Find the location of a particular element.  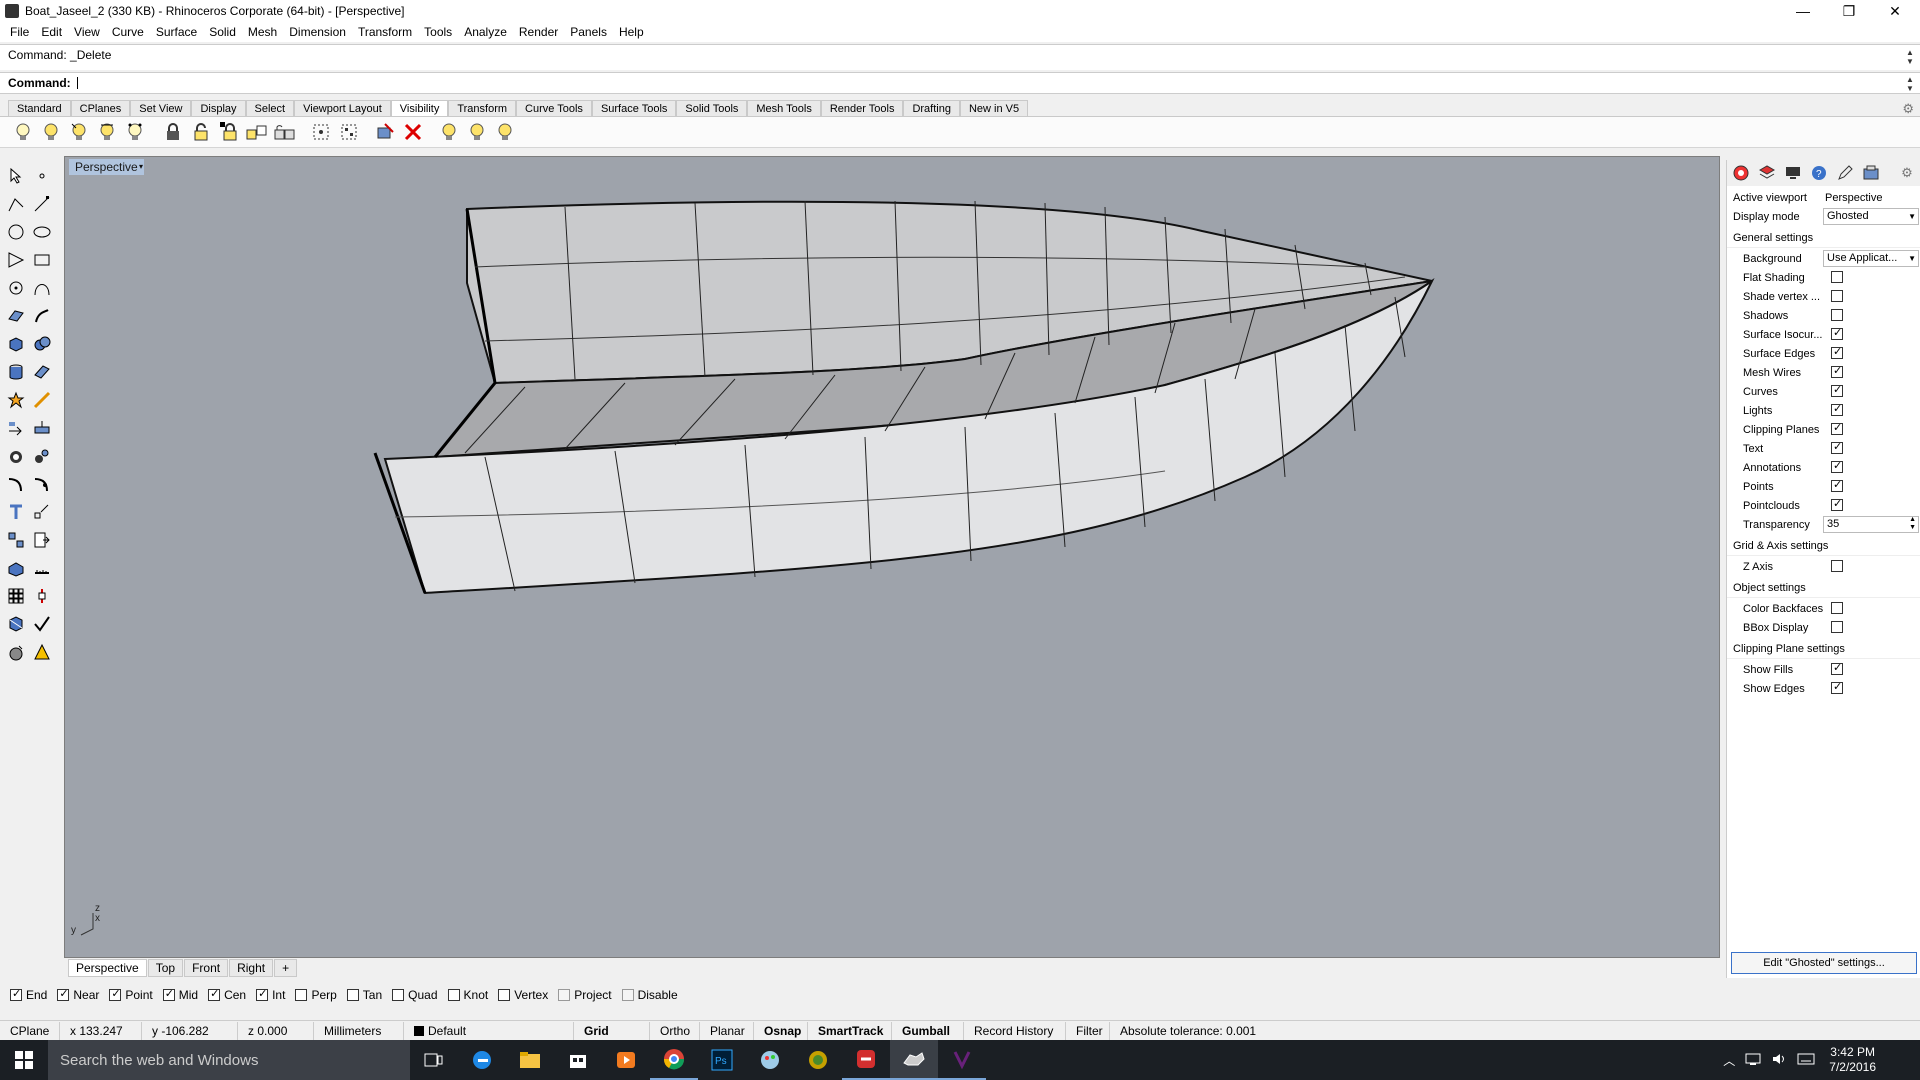

lock-selected-icon is located at coordinates (229, 132).